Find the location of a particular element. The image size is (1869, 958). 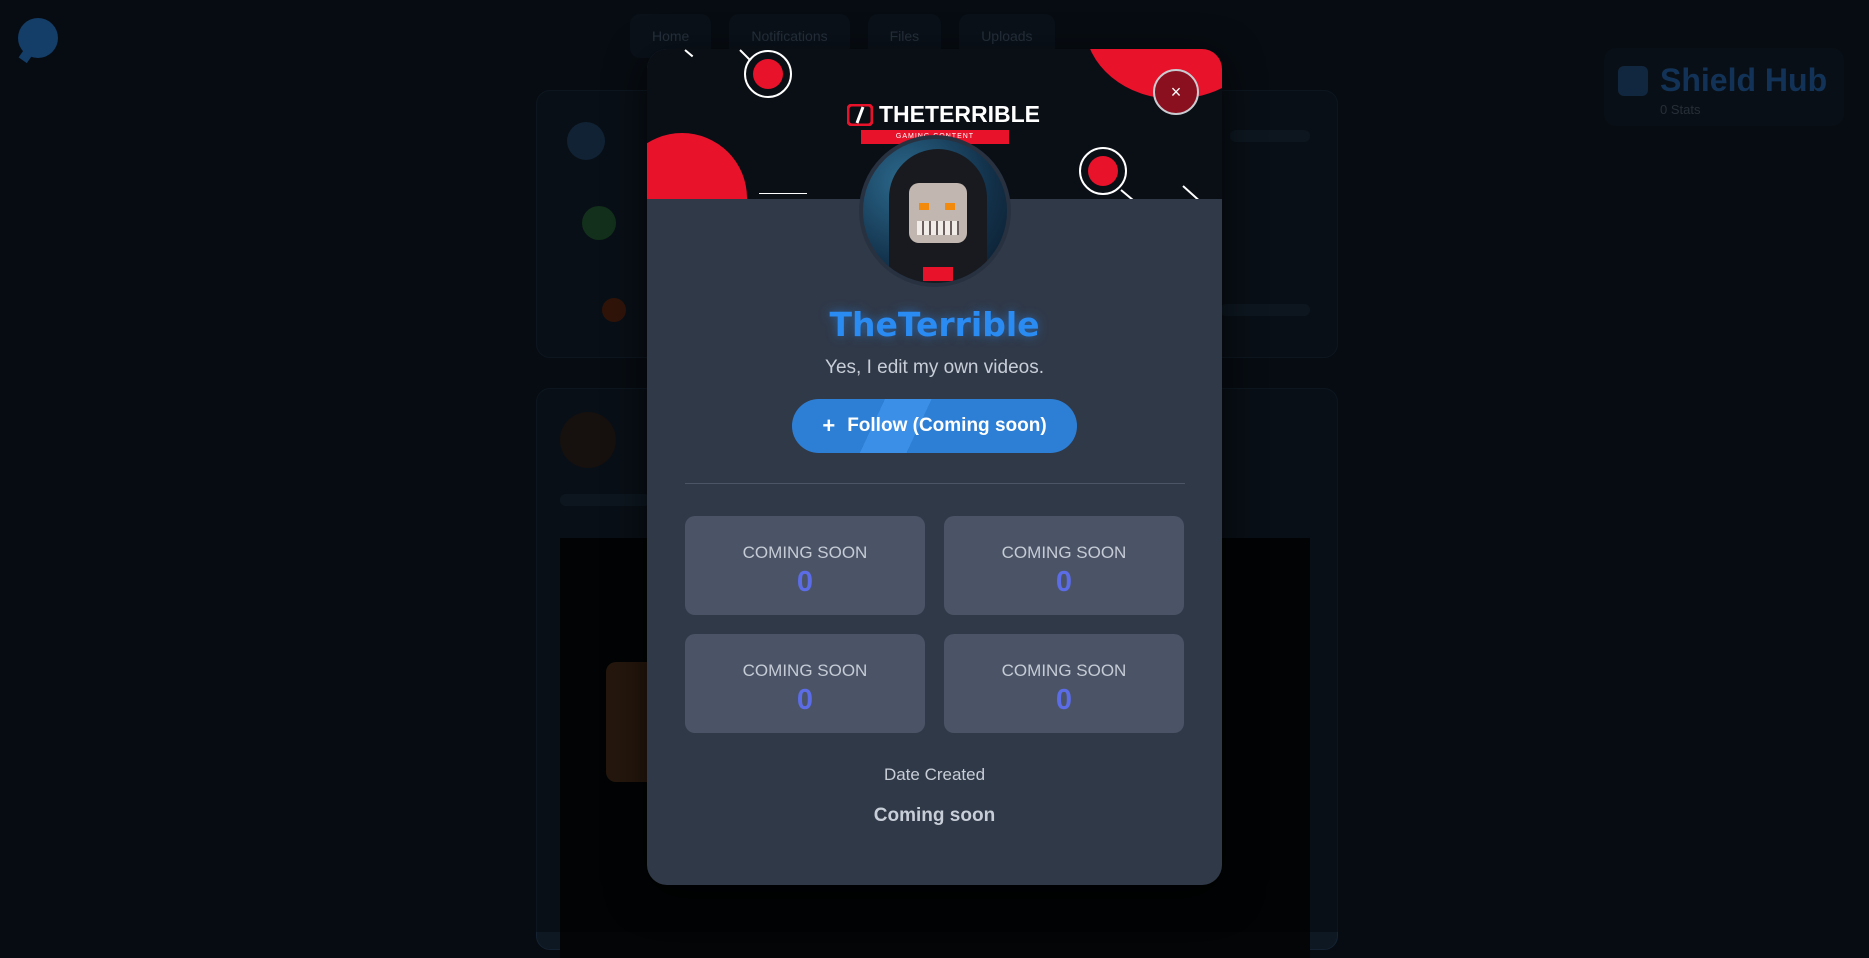

follow-button: + Follow (Coming soon) is located at coordinates (934, 426).